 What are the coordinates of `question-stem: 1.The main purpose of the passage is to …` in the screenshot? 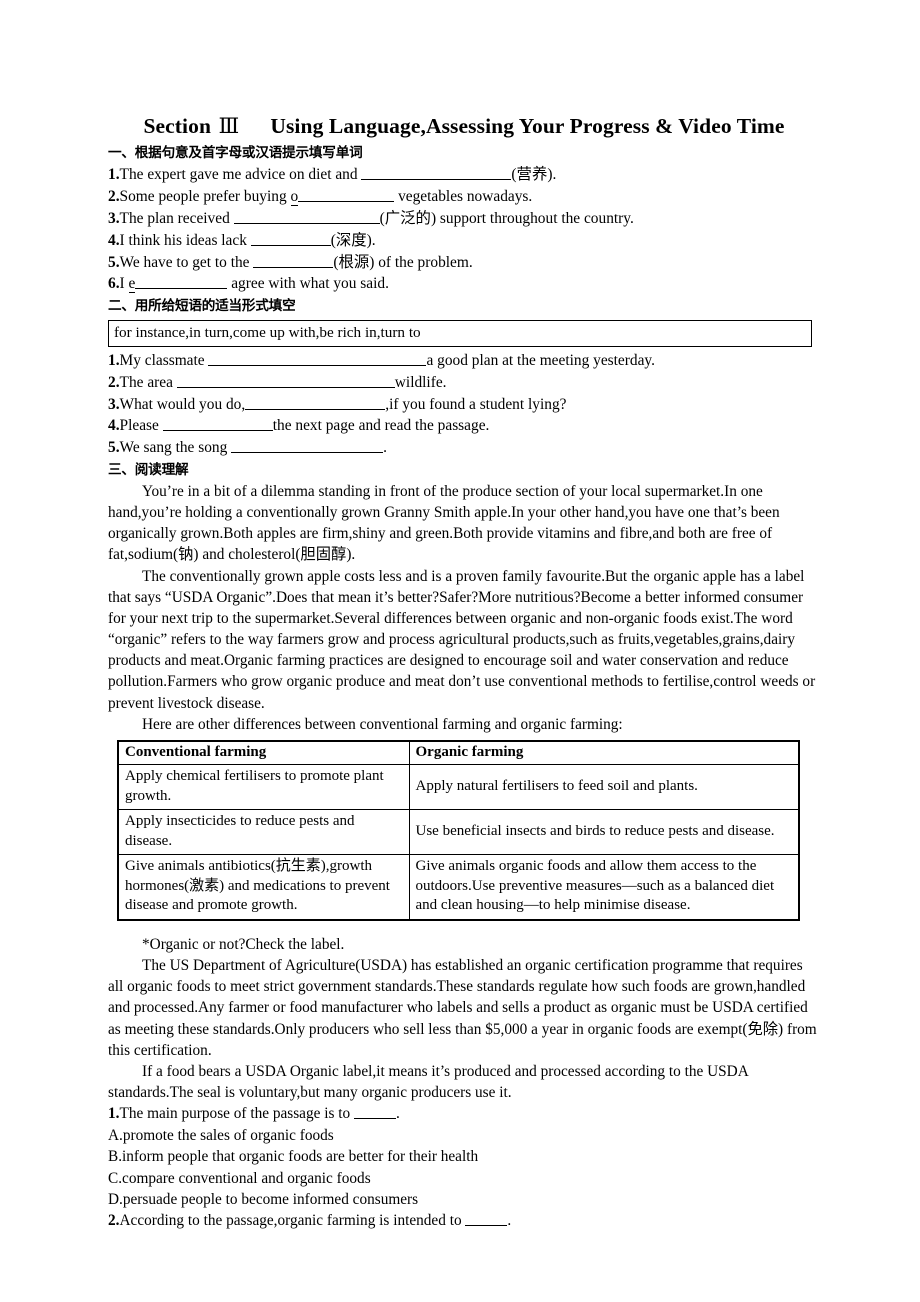 It's located at (464, 1113).